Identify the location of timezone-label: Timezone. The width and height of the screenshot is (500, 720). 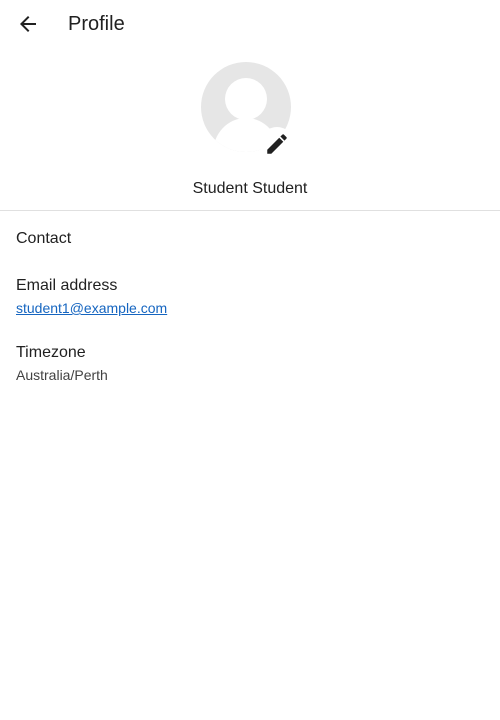
(51, 352).